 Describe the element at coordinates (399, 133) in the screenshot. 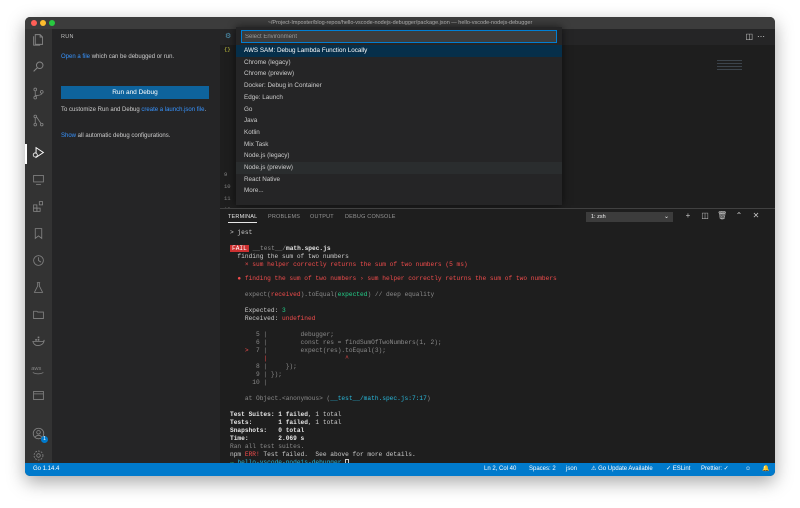

I see `quick-pick-item: Kotlin` at that location.